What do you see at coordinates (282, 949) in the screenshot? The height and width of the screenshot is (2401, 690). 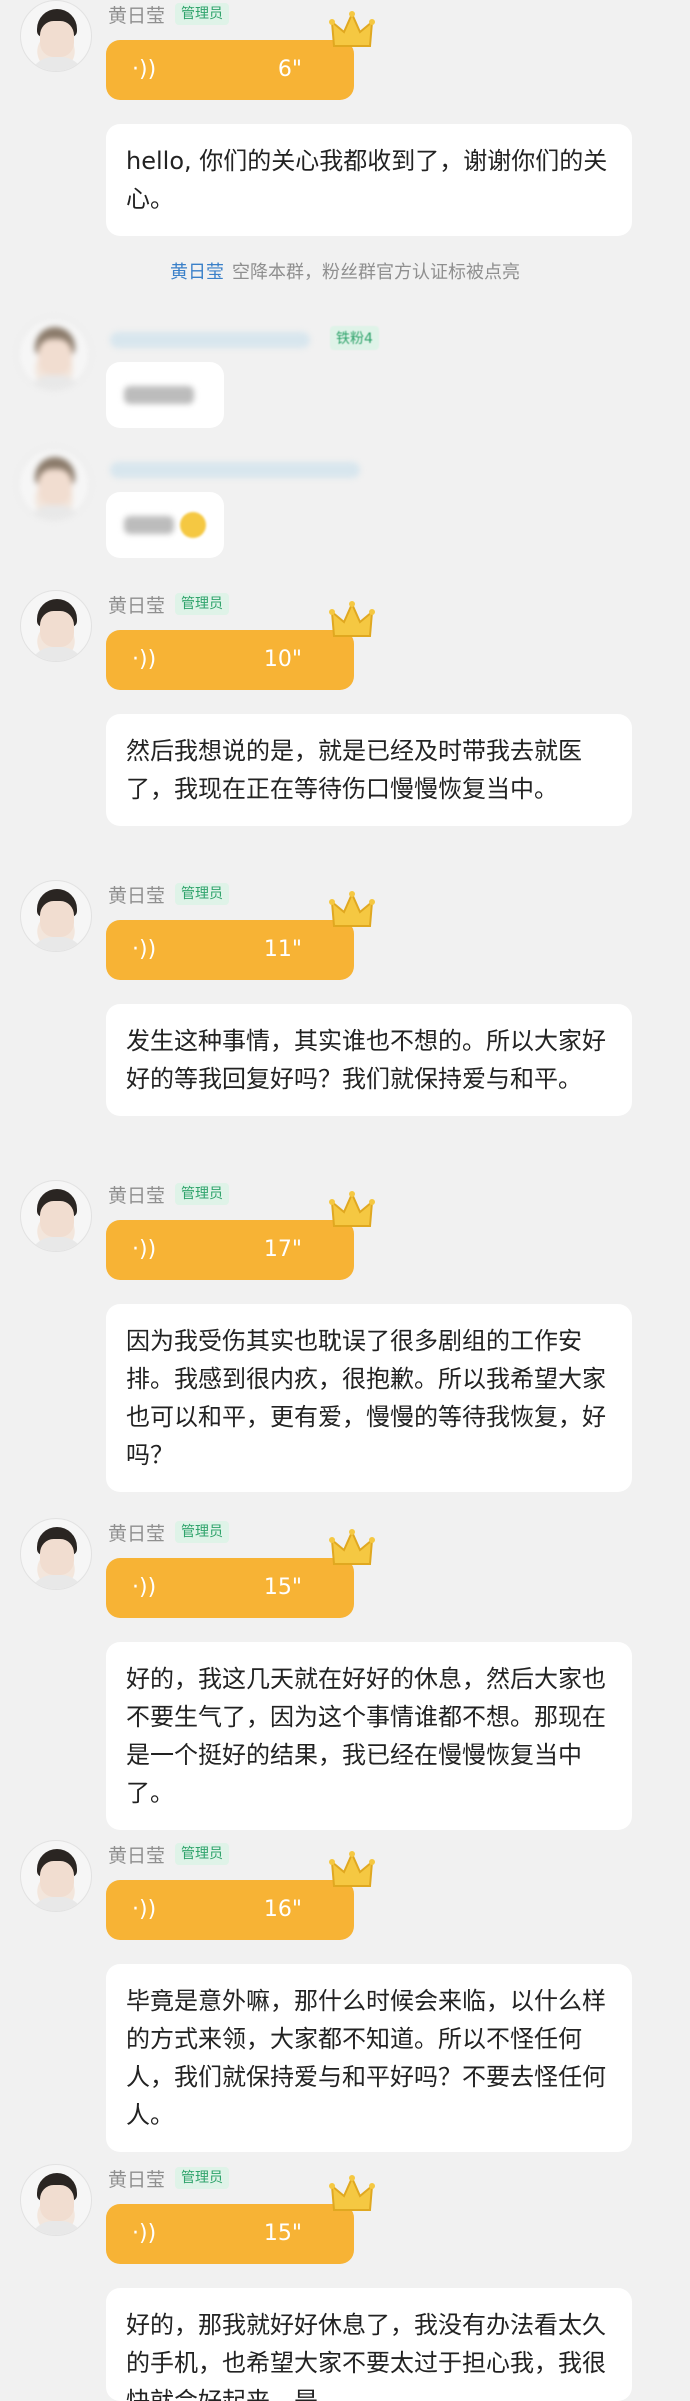 I see `voice-duration: 11"` at bounding box center [282, 949].